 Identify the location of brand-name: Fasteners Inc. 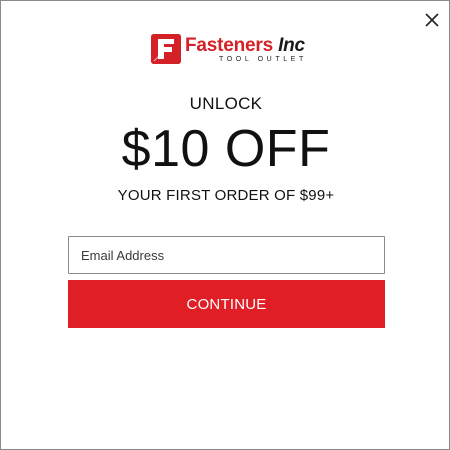
(246, 45).